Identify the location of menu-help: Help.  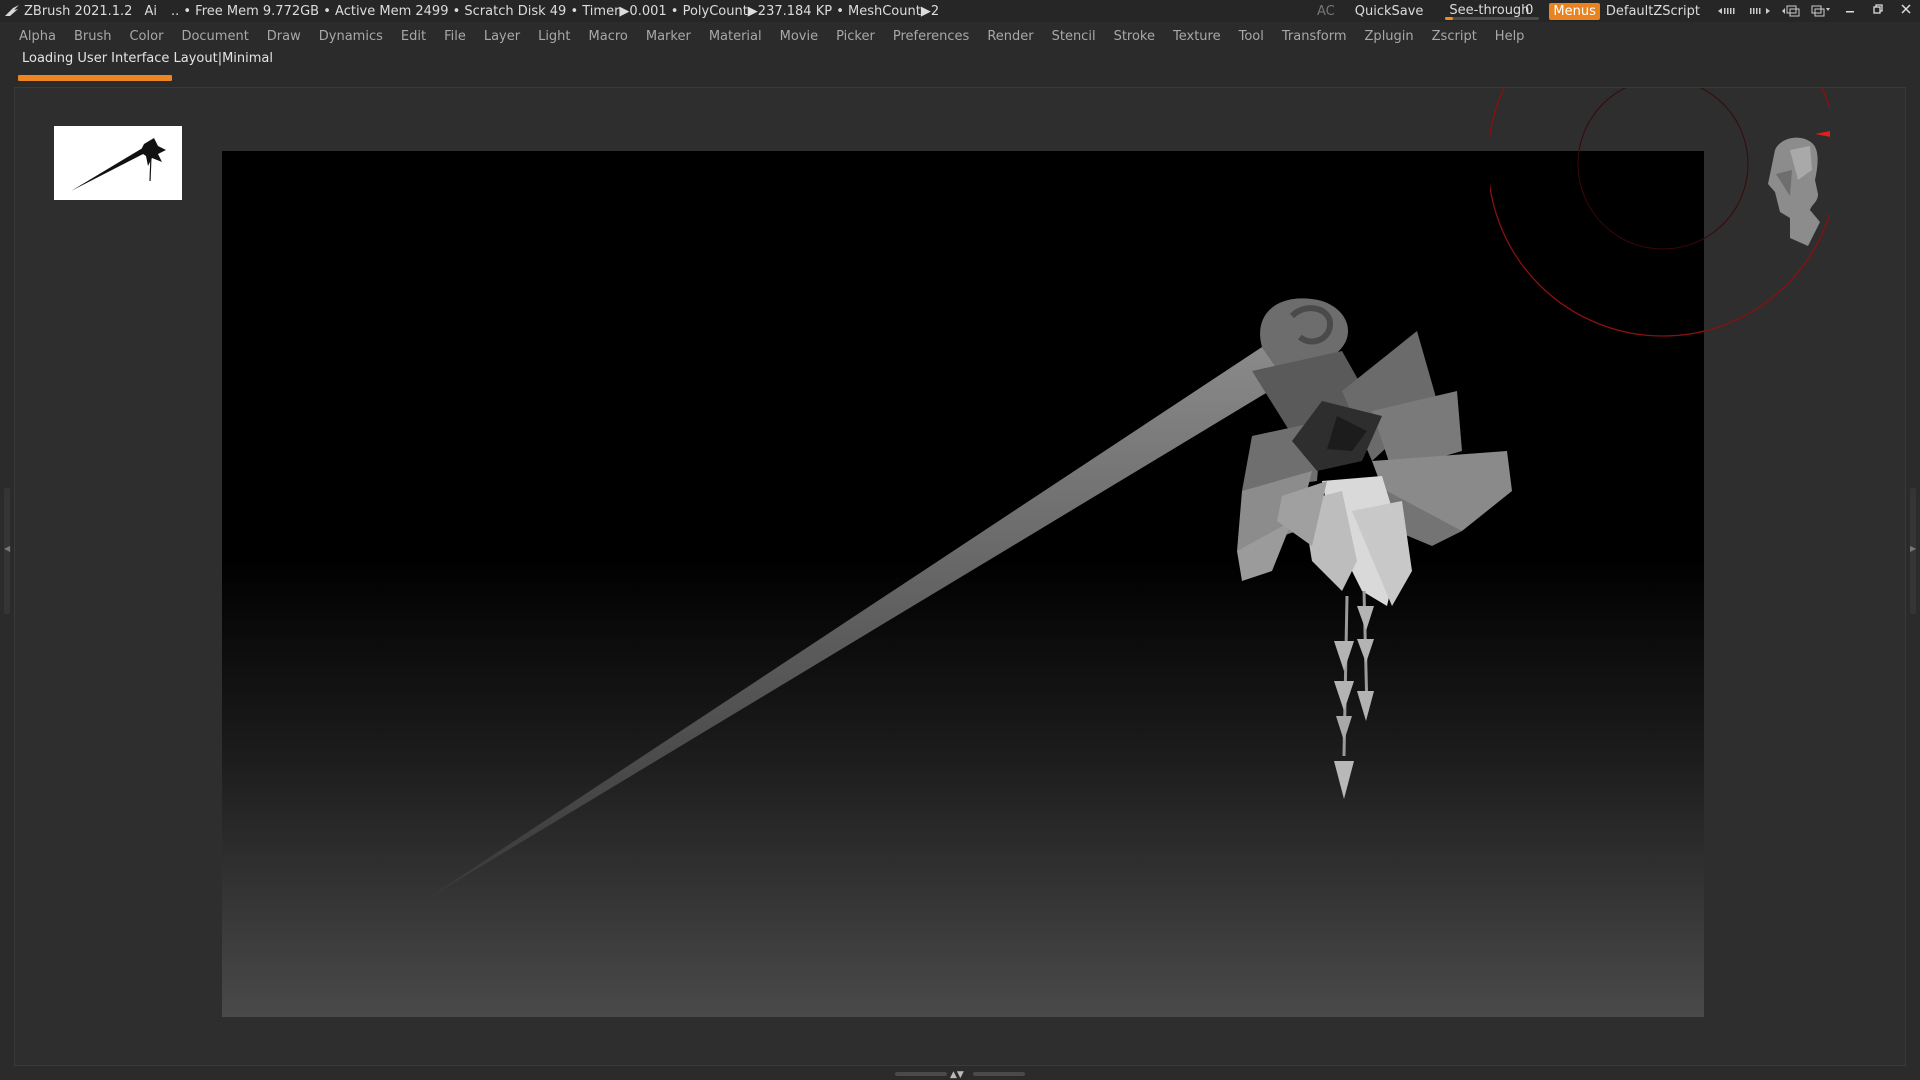
(1510, 36).